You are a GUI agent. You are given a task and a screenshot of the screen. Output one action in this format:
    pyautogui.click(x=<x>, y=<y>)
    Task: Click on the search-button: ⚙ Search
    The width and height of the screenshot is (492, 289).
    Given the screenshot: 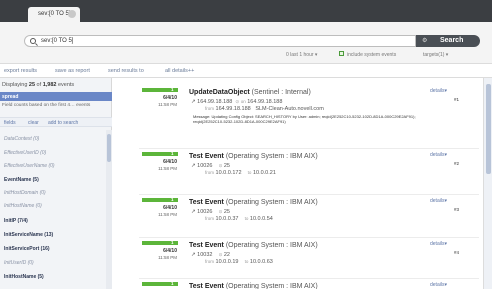 What is the action you would take?
    pyautogui.click(x=448, y=41)
    